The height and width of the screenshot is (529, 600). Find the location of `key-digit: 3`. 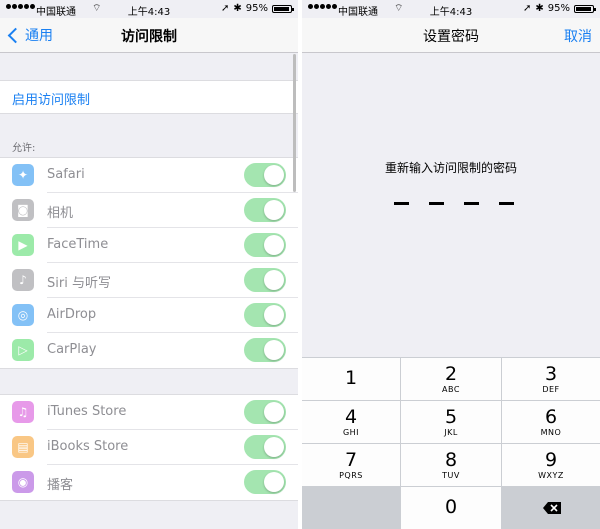

key-digit: 3 is located at coordinates (551, 374).